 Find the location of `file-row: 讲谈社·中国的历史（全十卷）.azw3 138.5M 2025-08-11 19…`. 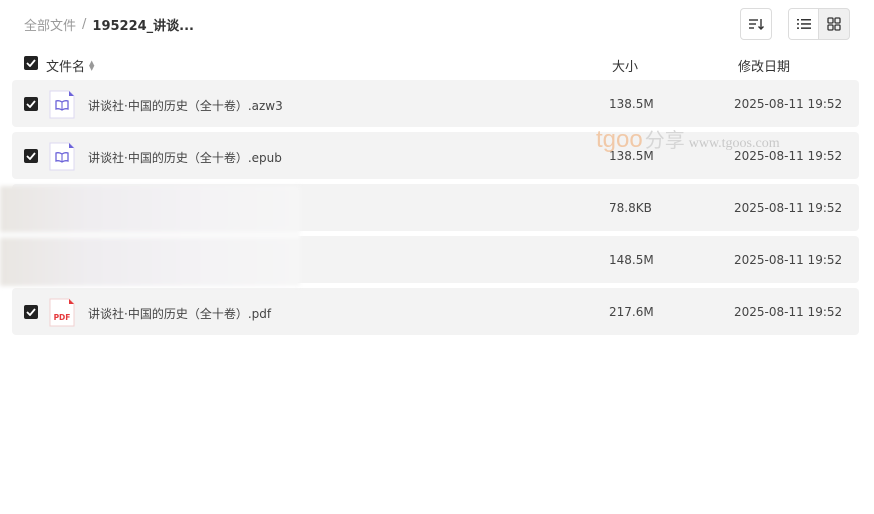

file-row: 讲谈社·中国的历史（全十卷）.azw3 138.5M 2025-08-11 19… is located at coordinates (435, 103).